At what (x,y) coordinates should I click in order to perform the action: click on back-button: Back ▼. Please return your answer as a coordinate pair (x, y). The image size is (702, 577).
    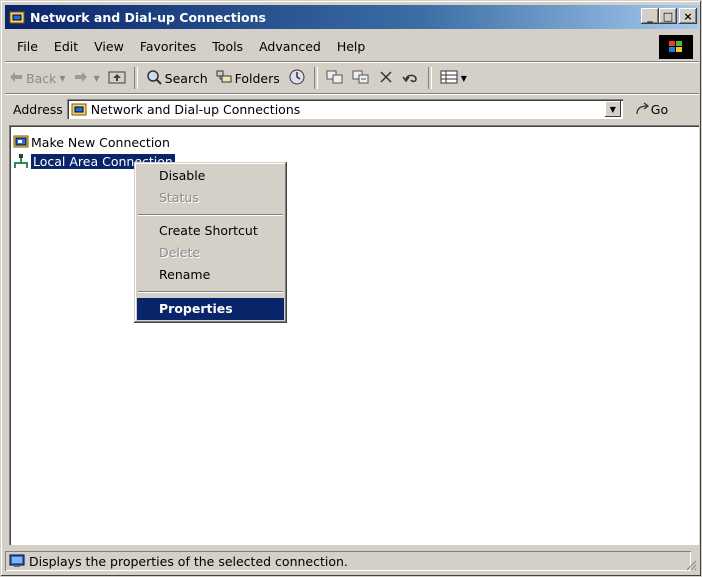
    Looking at the image, I should click on (37, 78).